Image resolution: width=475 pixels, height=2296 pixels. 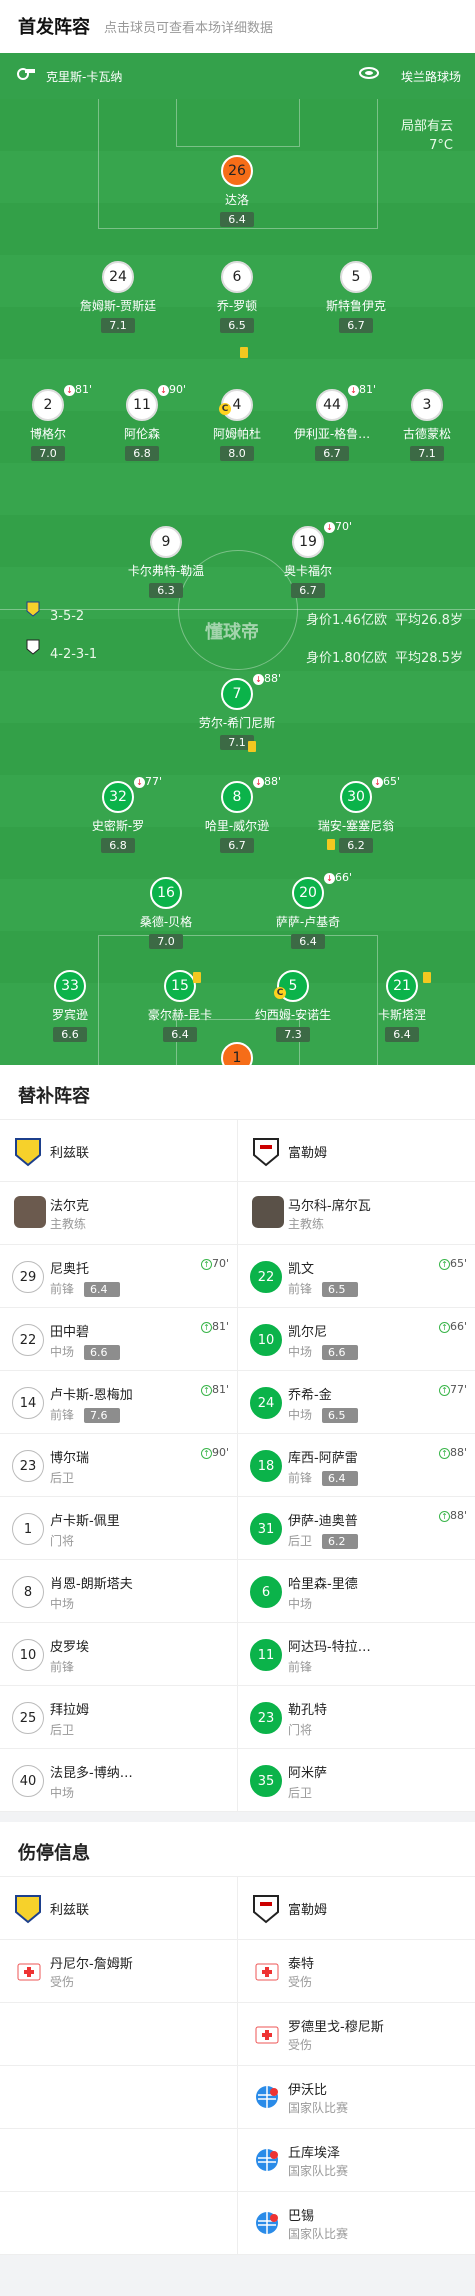 What do you see at coordinates (178, 389) in the screenshot?
I see `sub-minute: 90'` at bounding box center [178, 389].